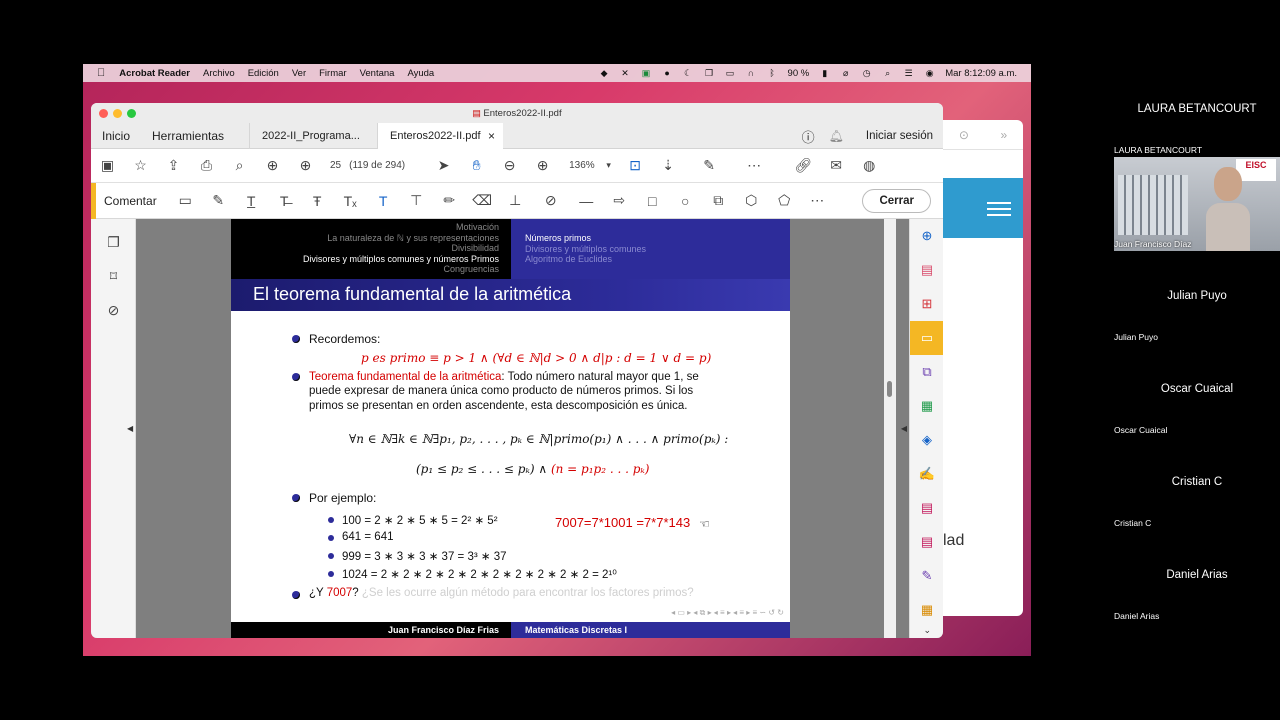  Describe the element at coordinates (890, 428) in the screenshot. I see `vertical-scrollbar` at that location.